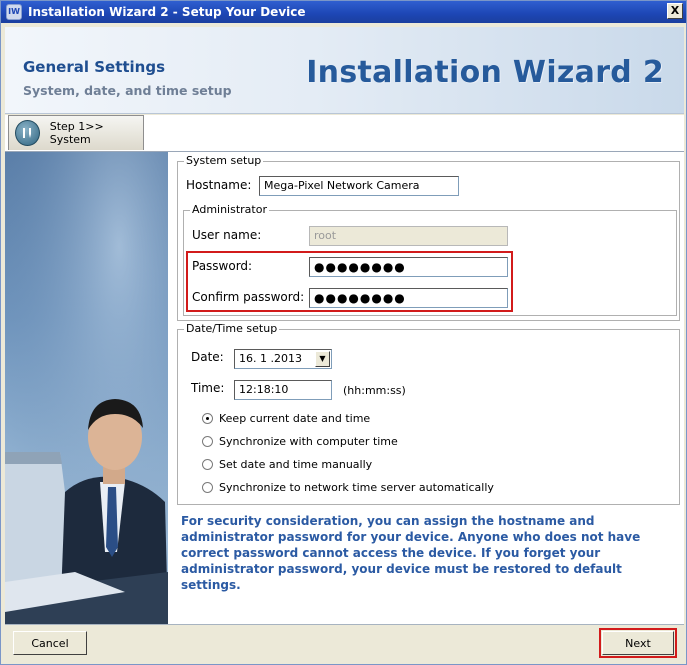 The image size is (687, 665). Describe the element at coordinates (638, 643) in the screenshot. I see `next-button: Next` at that location.